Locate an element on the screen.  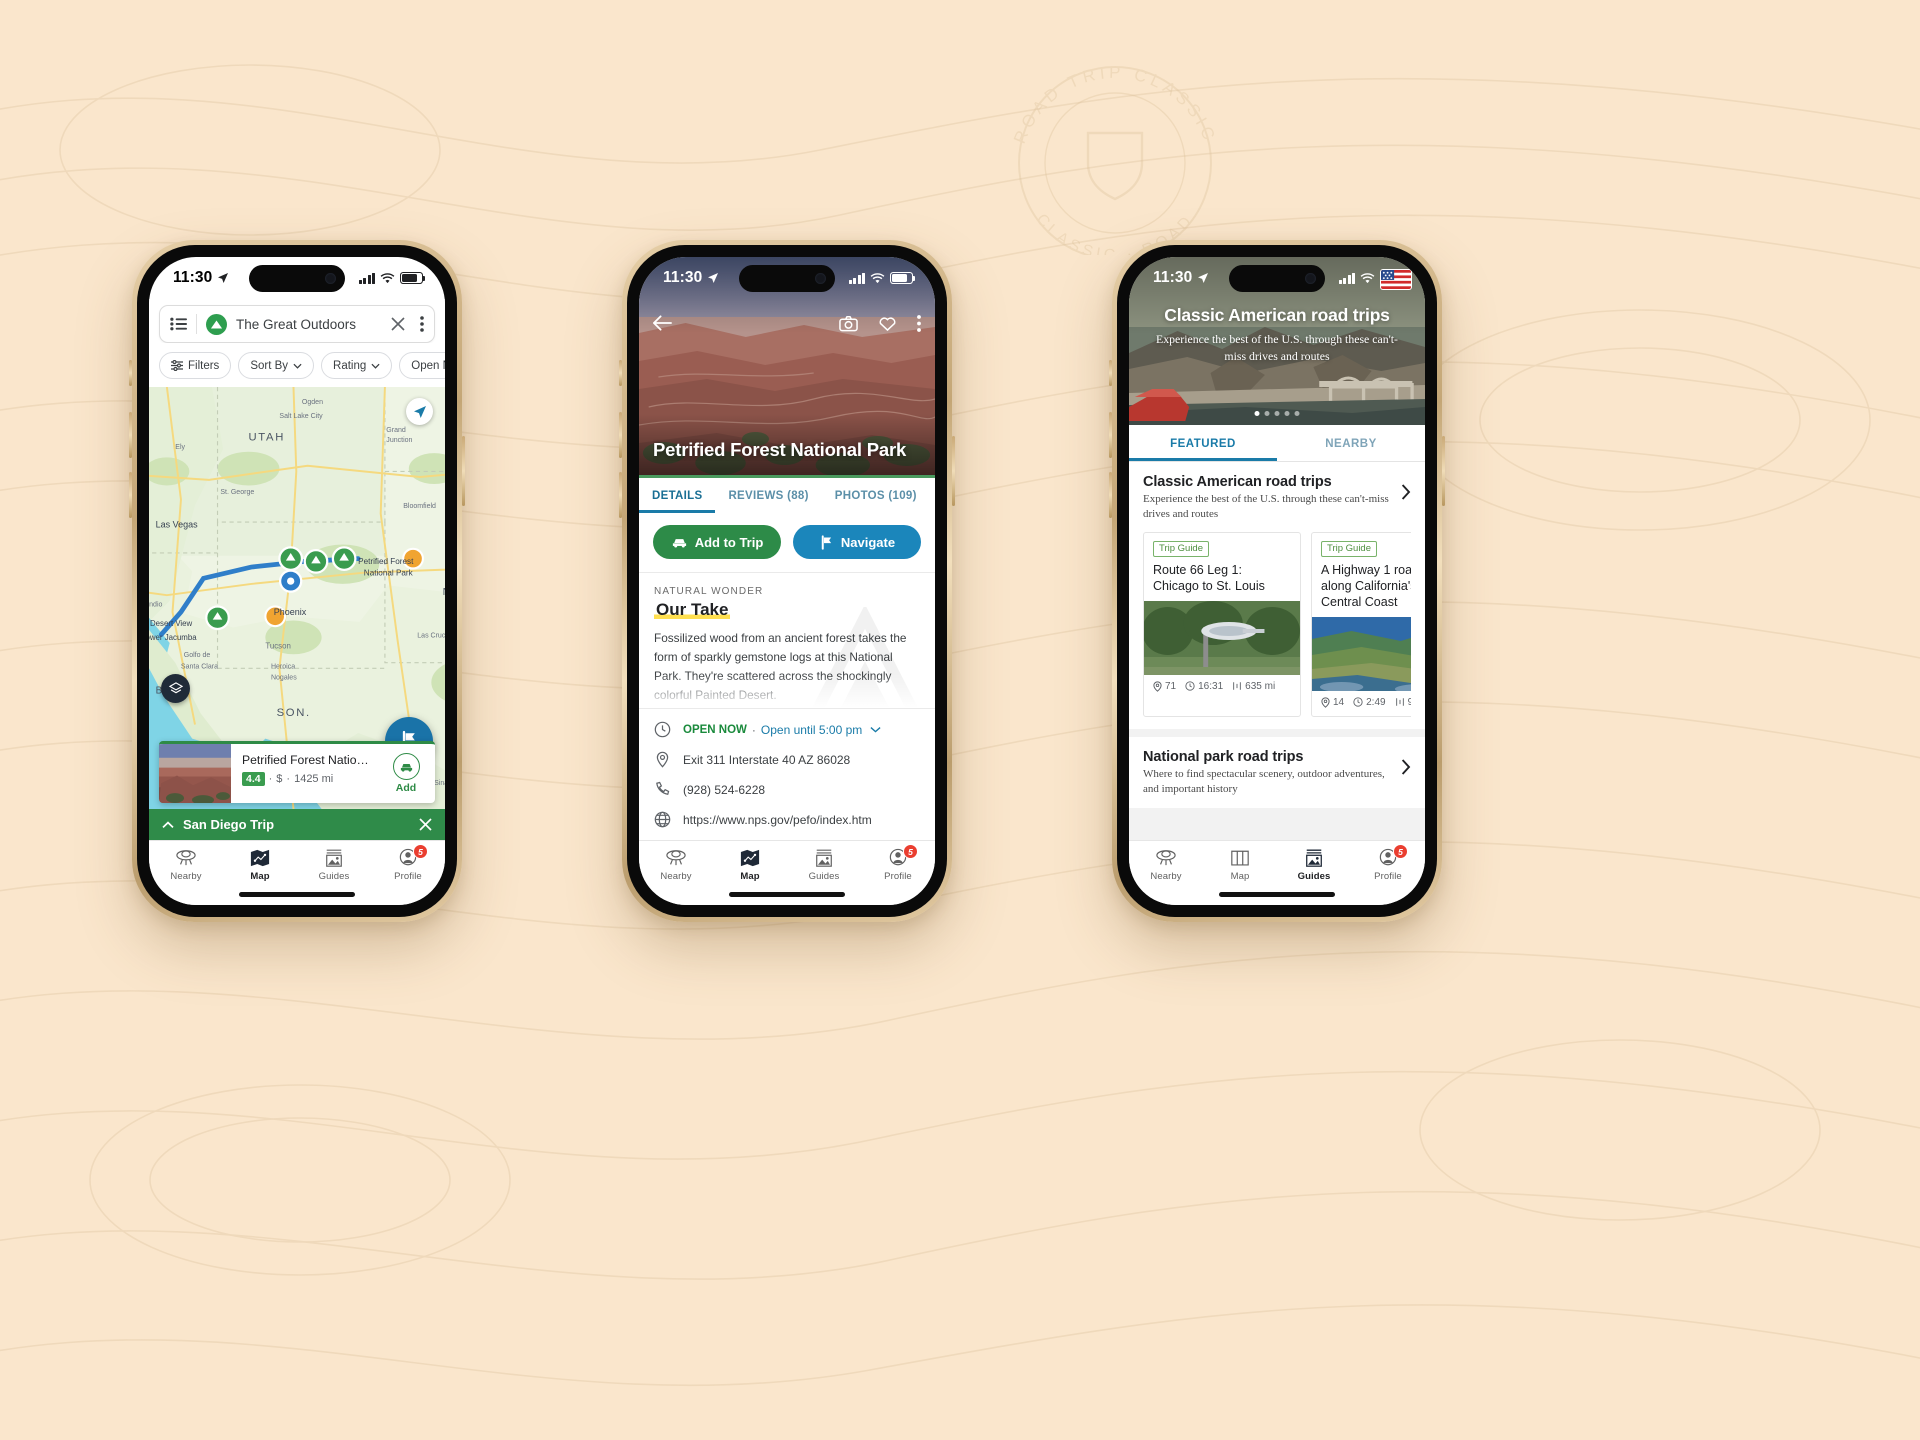
action-buttons: Add to Trip Navigate is located at coordinates (787, 543).